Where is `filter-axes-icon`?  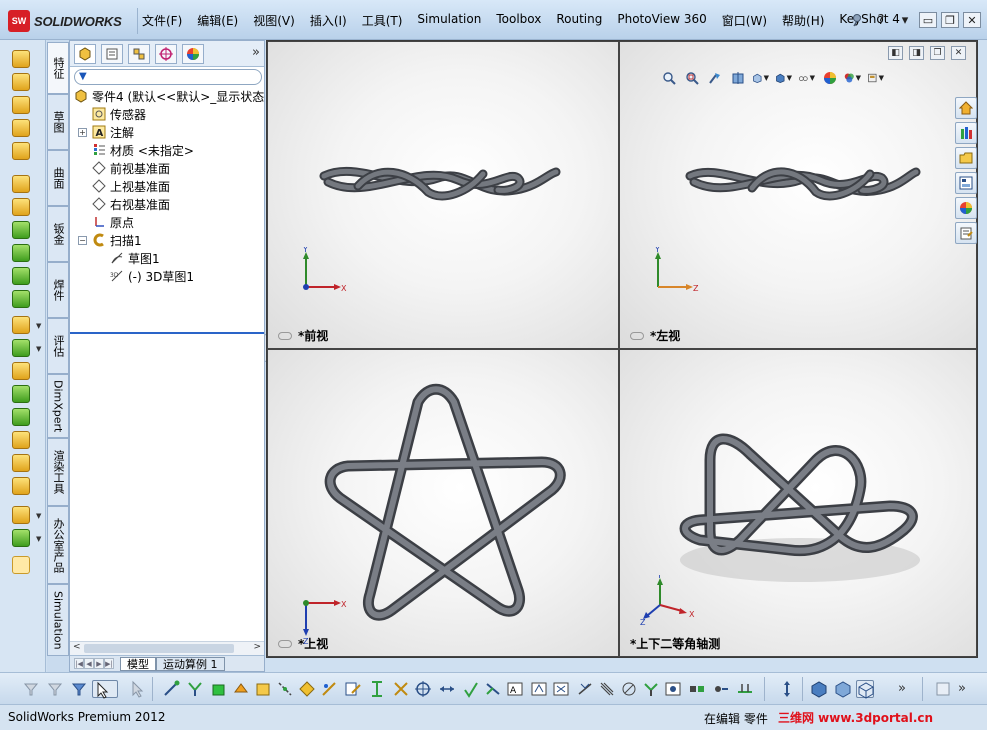 filter-axes-icon is located at coordinates (285, 689).